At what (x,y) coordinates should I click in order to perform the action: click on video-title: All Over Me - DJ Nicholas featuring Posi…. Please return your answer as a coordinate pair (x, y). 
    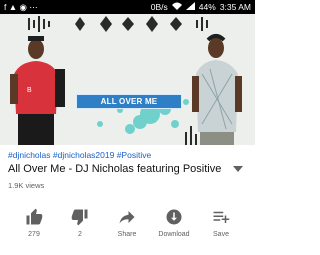
    Looking at the image, I should click on (115, 169).